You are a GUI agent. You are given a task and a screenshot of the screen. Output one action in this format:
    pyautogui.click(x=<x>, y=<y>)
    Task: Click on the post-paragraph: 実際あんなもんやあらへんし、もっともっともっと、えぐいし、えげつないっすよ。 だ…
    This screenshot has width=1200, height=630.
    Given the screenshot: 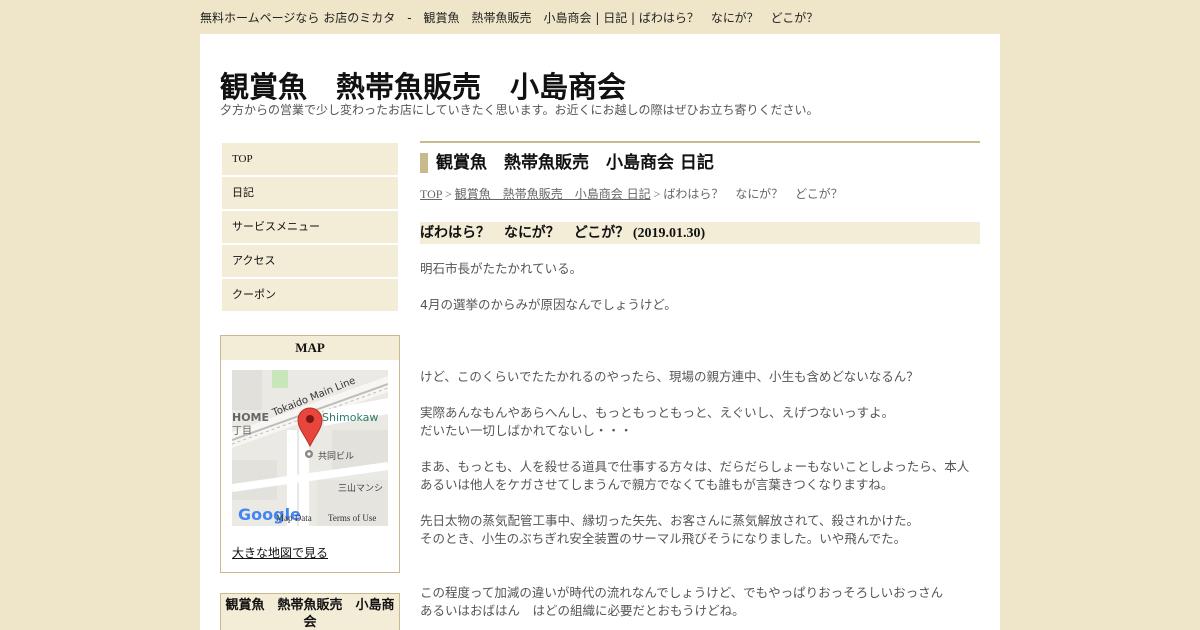 What is the action you would take?
    pyautogui.click(x=700, y=422)
    